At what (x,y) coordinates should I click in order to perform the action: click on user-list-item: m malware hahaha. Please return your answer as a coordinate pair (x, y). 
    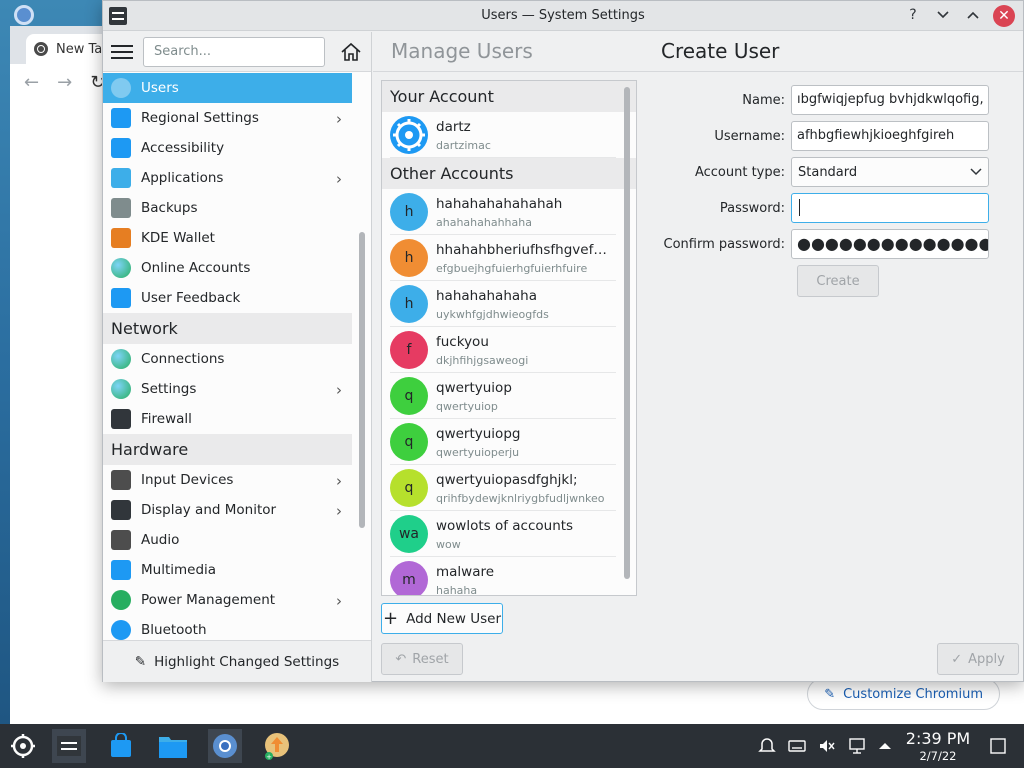
    Looking at the image, I should click on (509, 576).